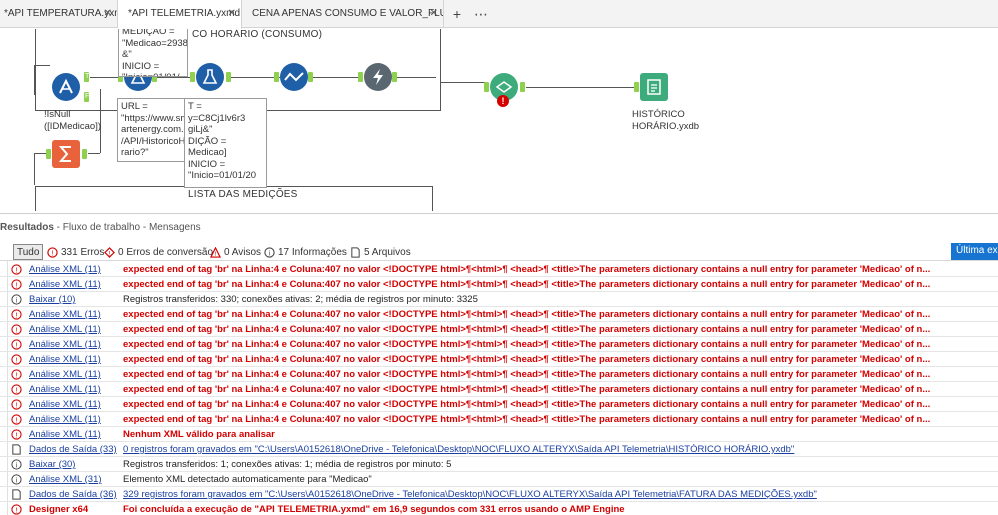 This screenshot has height=515, width=998. I want to click on filter-conversion-errors-button: ! 0 Erros de conversão, so click(158, 252).